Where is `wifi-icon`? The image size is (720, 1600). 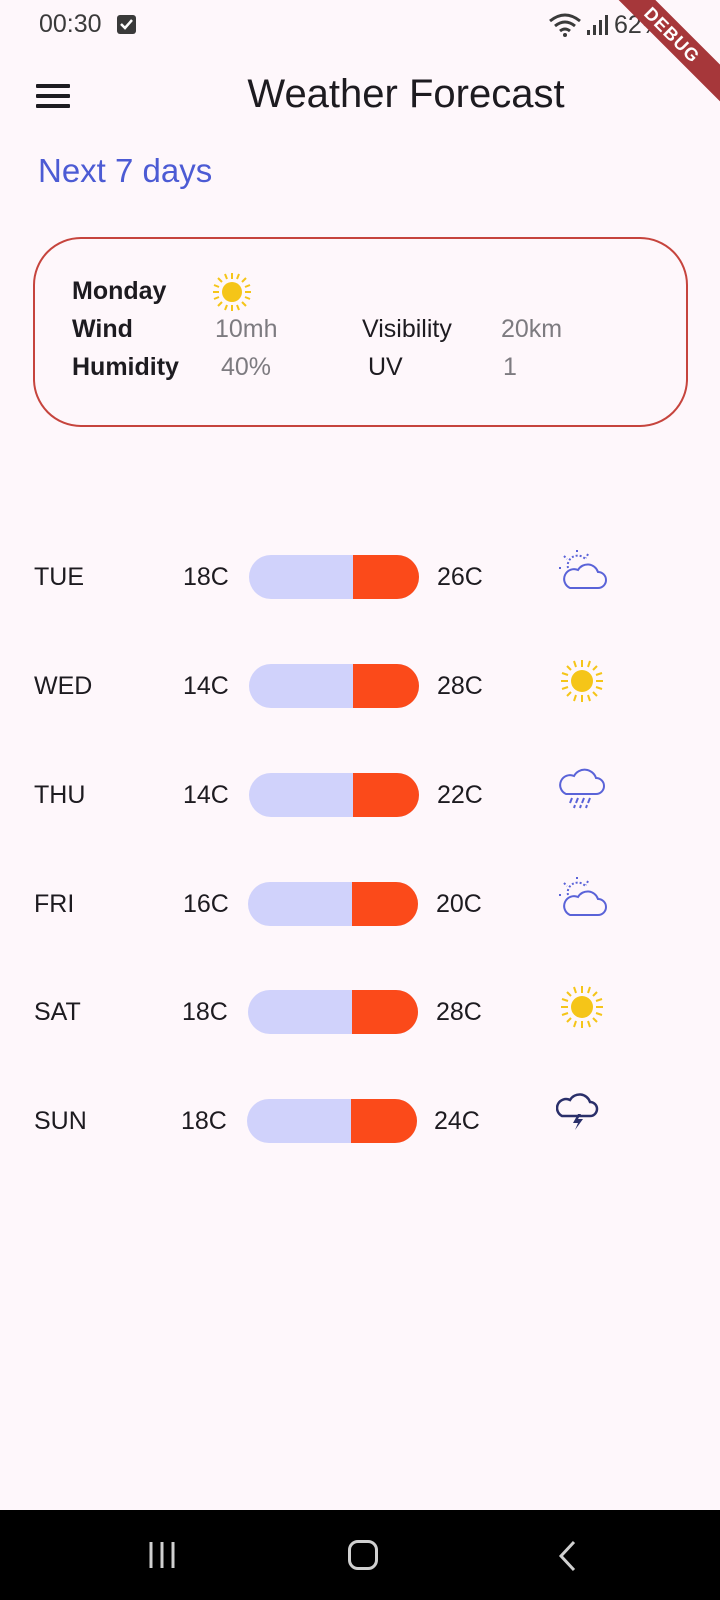 wifi-icon is located at coordinates (565, 25).